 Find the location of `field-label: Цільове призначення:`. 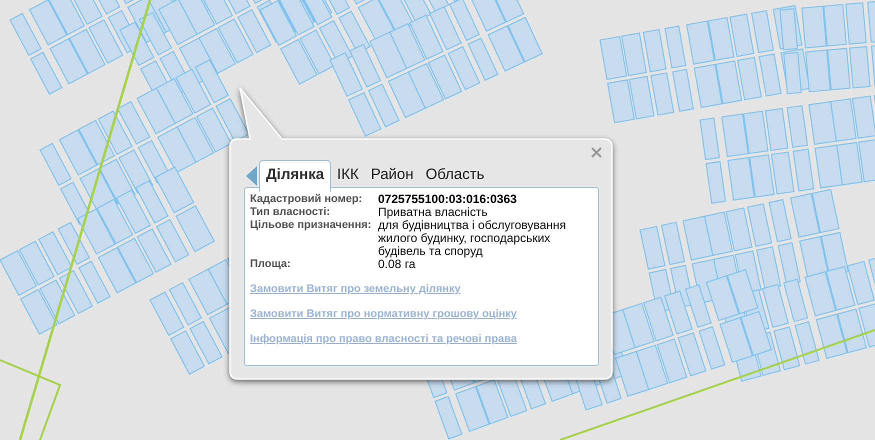

field-label: Цільове призначення: is located at coordinates (311, 226).